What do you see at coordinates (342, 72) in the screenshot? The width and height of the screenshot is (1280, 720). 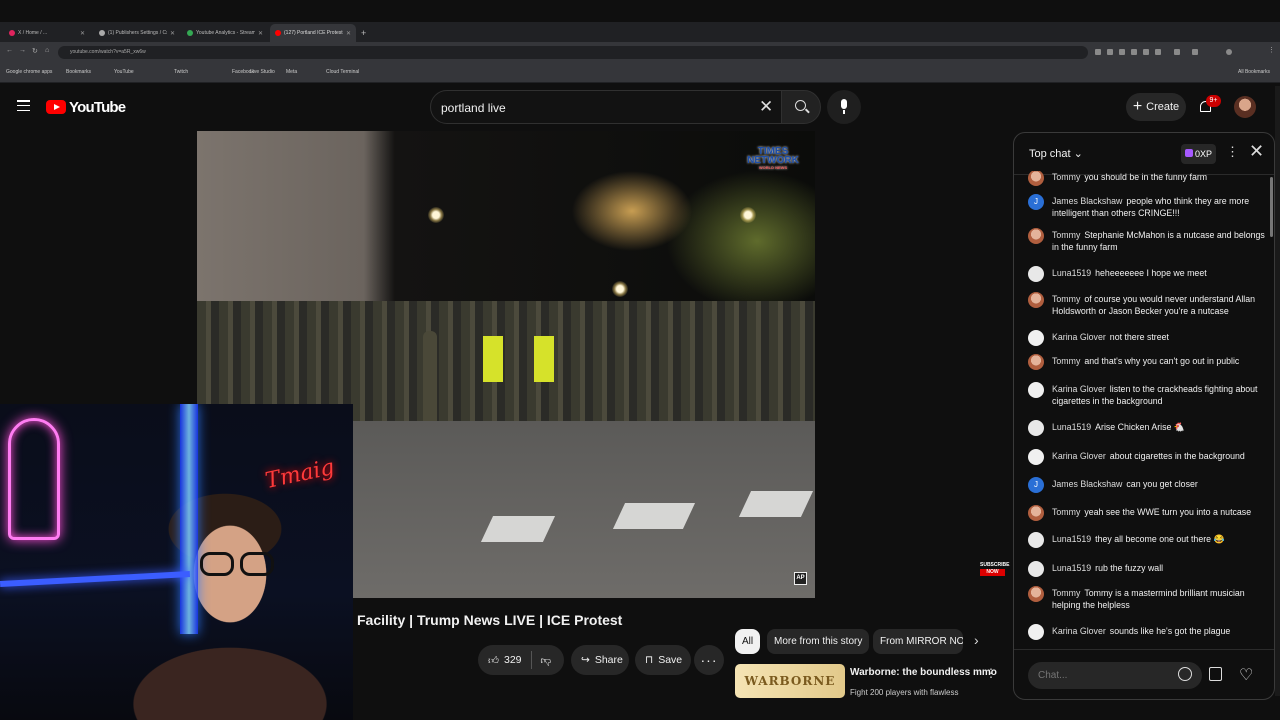 I see `bookmark: Cloud Terminal` at bounding box center [342, 72].